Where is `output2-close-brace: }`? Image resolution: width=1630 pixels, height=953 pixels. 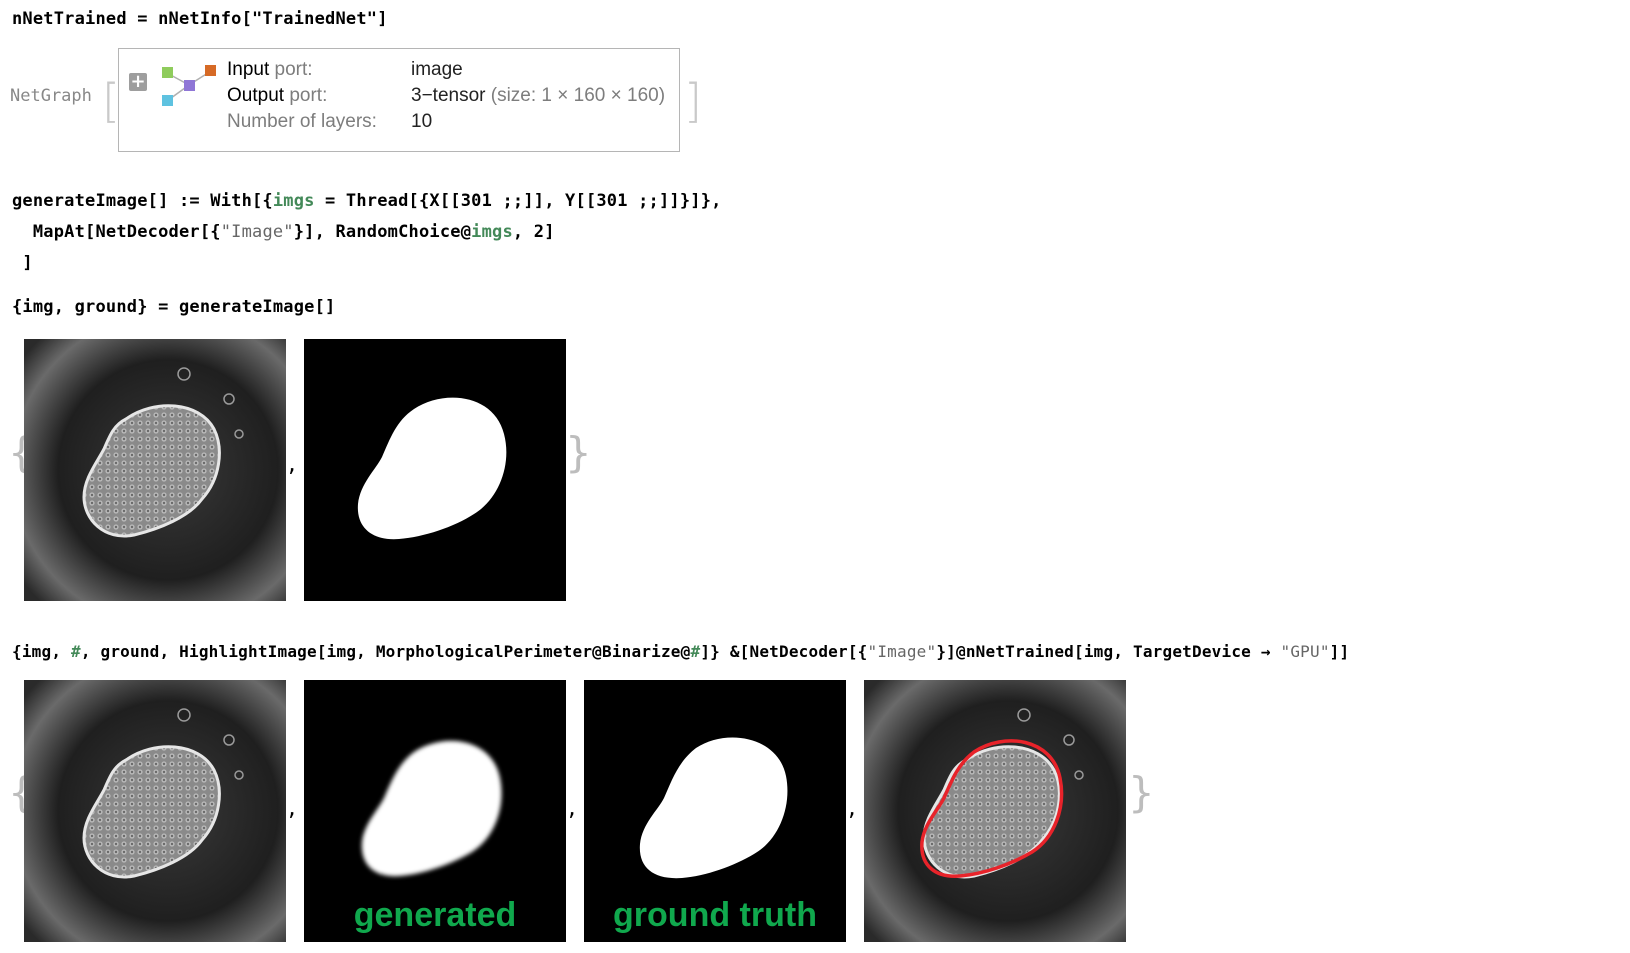 output2-close-brace: } is located at coordinates (1141, 792).